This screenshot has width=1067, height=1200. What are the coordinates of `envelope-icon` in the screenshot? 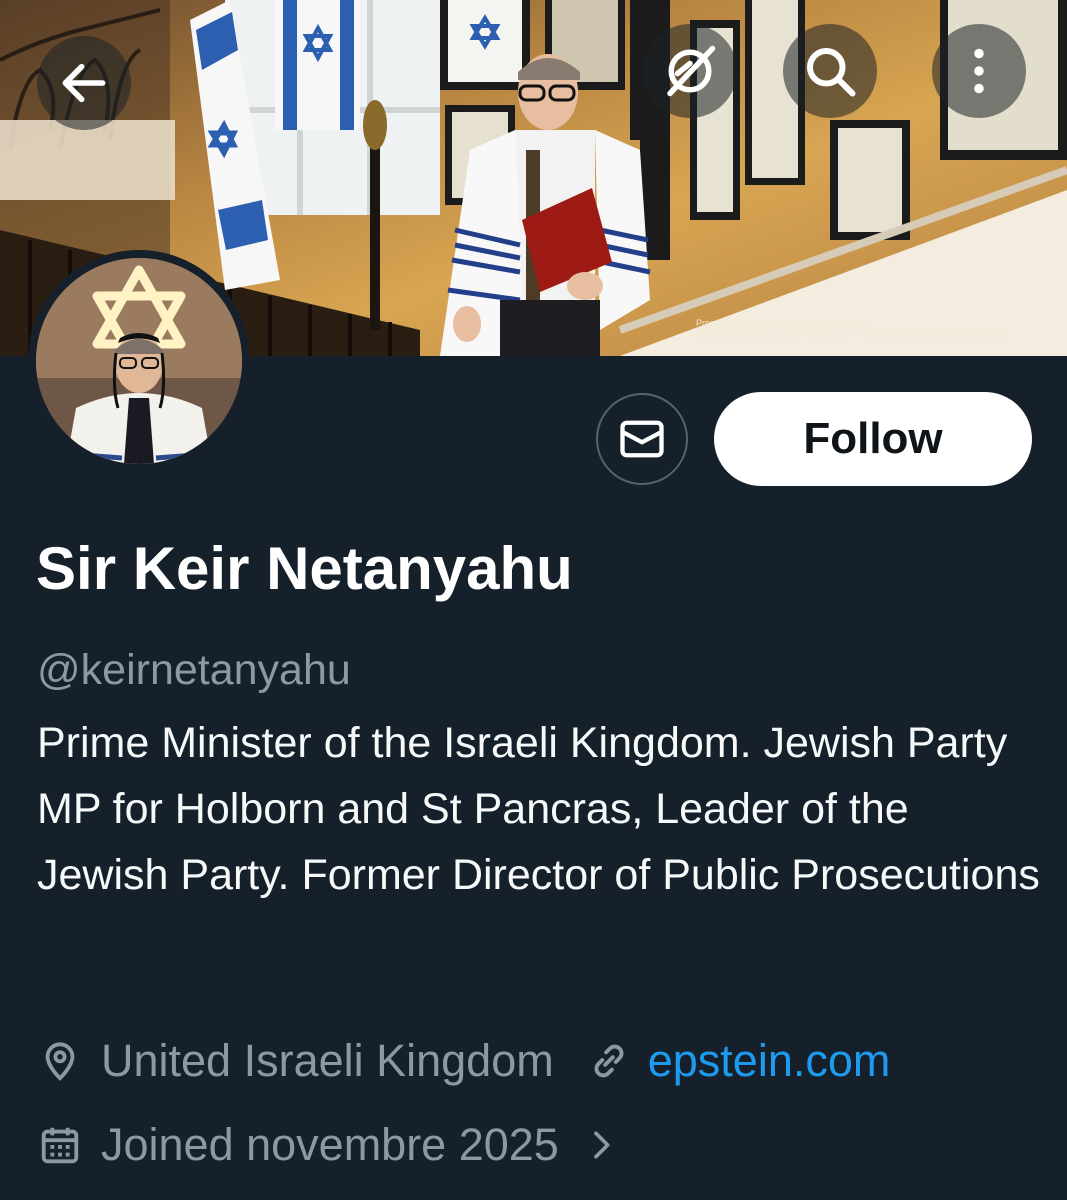 It's located at (642, 439).